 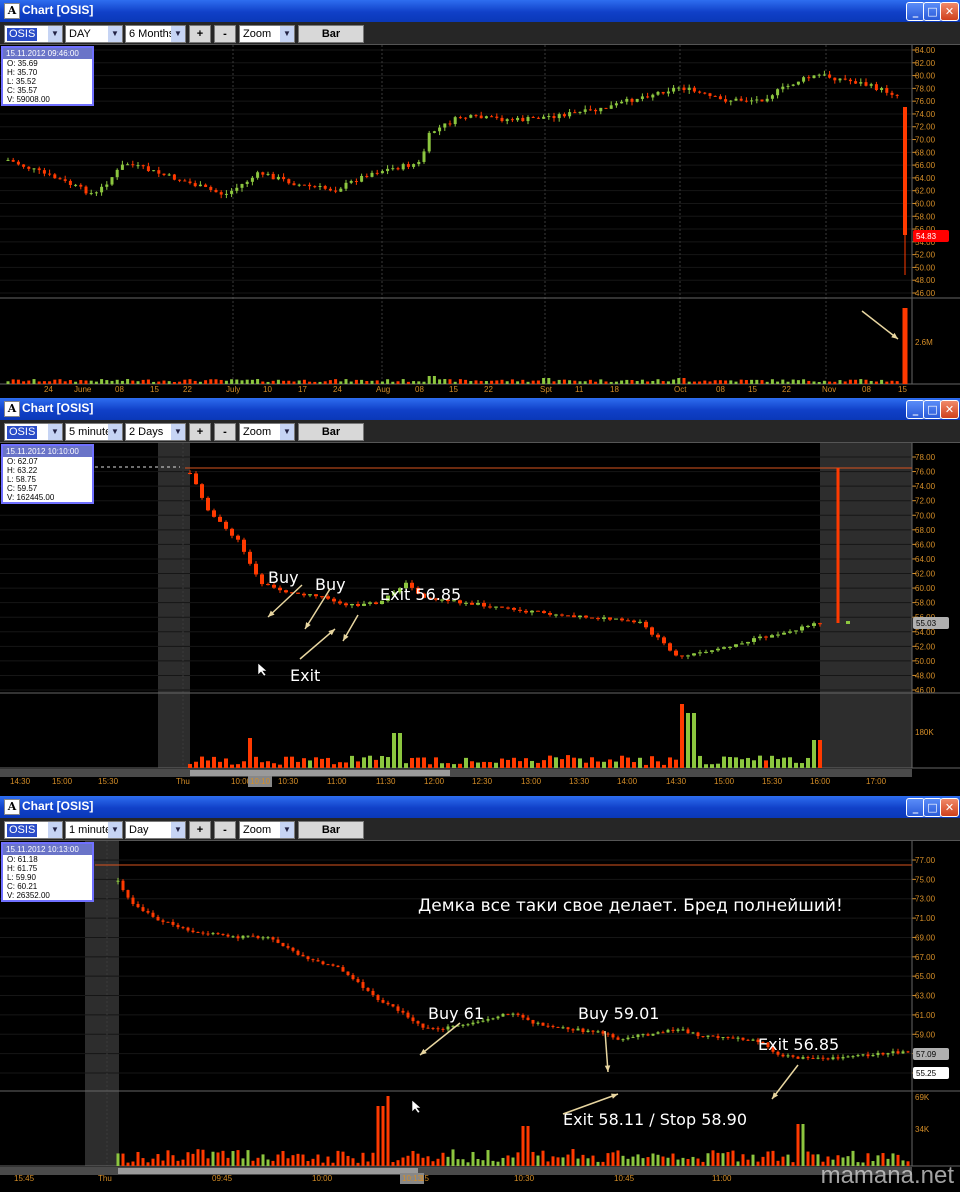 I want to click on chevron-down-icon: ▼, so click(x=115, y=34).